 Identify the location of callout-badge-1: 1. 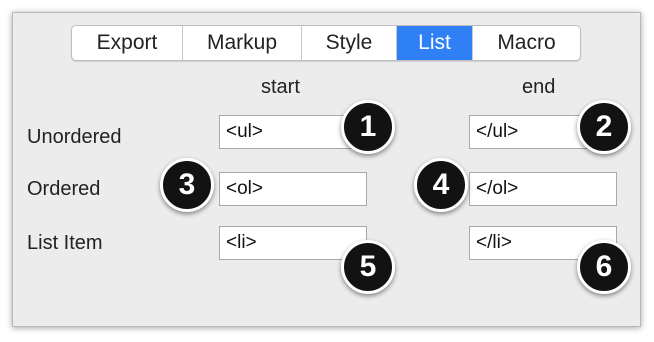
(368, 127).